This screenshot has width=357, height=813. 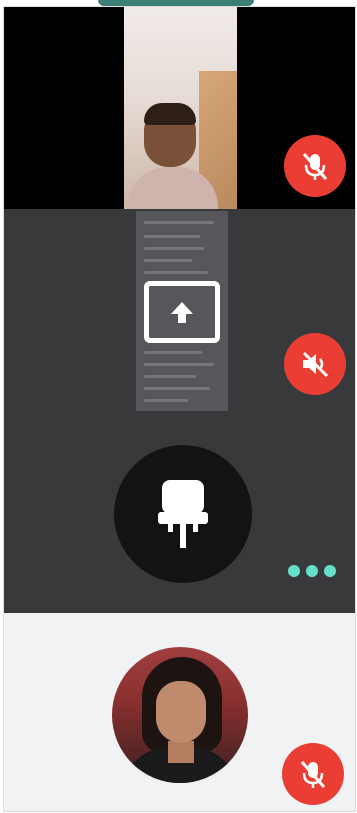 I want to click on speaker-off-icon, so click(x=315, y=364).